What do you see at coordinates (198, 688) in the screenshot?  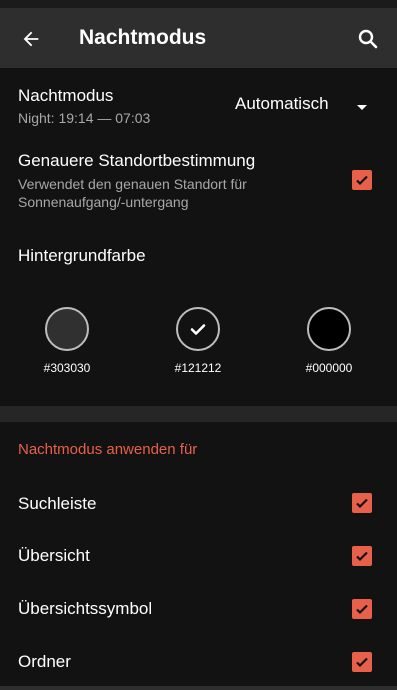 I see `bottom-edge` at bounding box center [198, 688].